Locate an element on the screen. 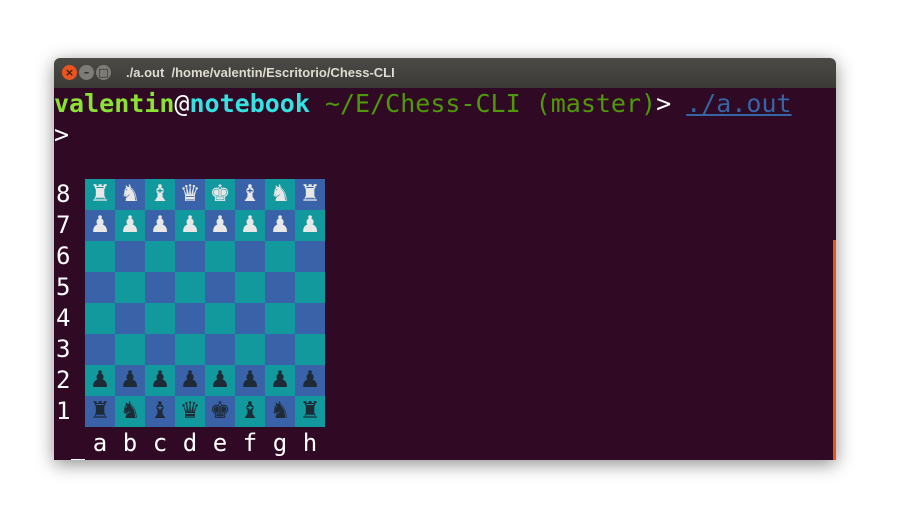  square-a7: ♟ is located at coordinates (100, 225).